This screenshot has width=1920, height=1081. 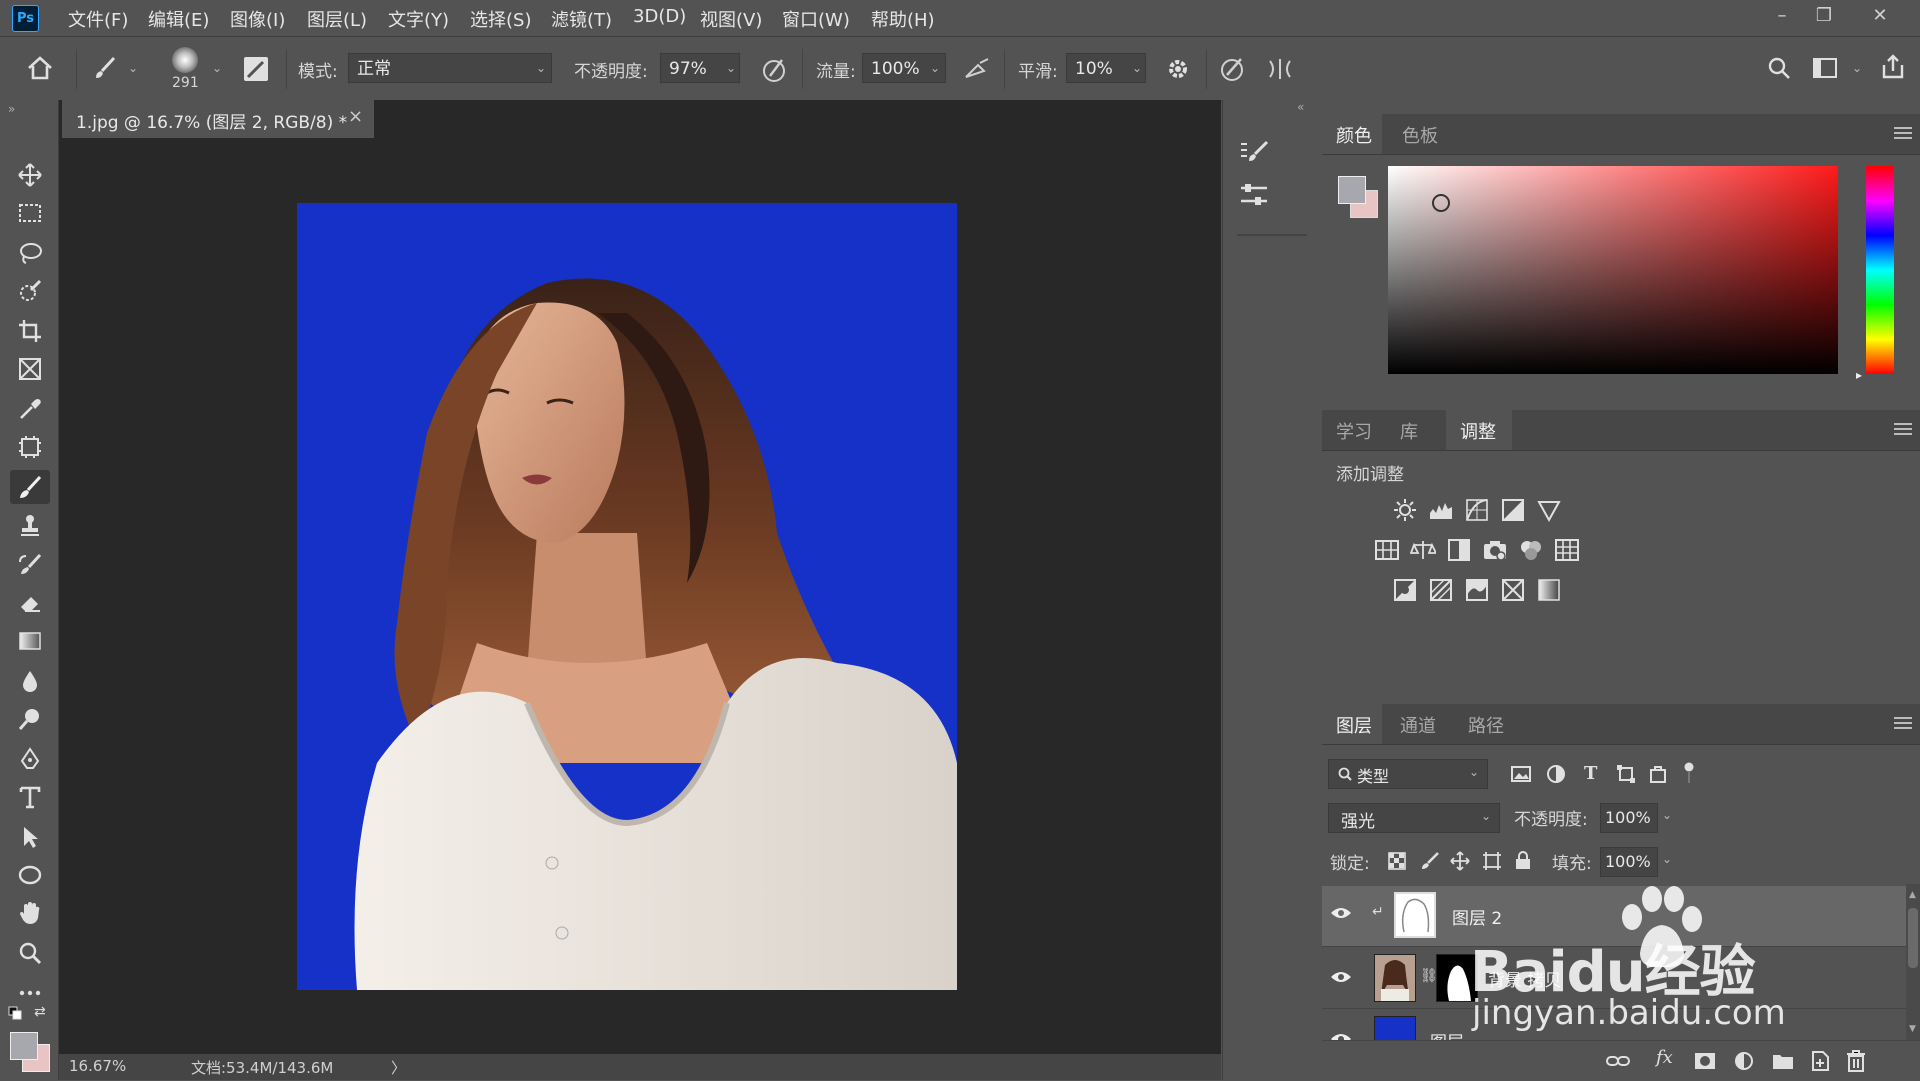 What do you see at coordinates (1689, 773) in the screenshot?
I see `filter-toggle-icon` at bounding box center [1689, 773].